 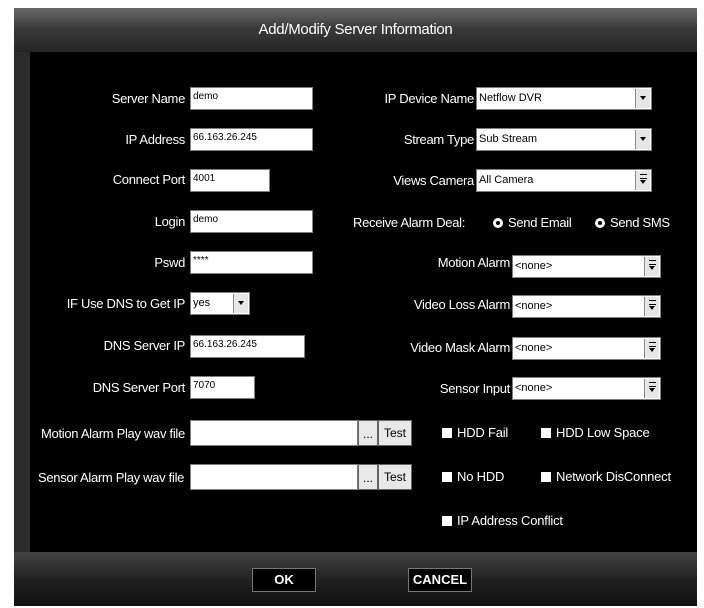 What do you see at coordinates (230, 180) in the screenshot?
I see `connect-port-field: 4001` at bounding box center [230, 180].